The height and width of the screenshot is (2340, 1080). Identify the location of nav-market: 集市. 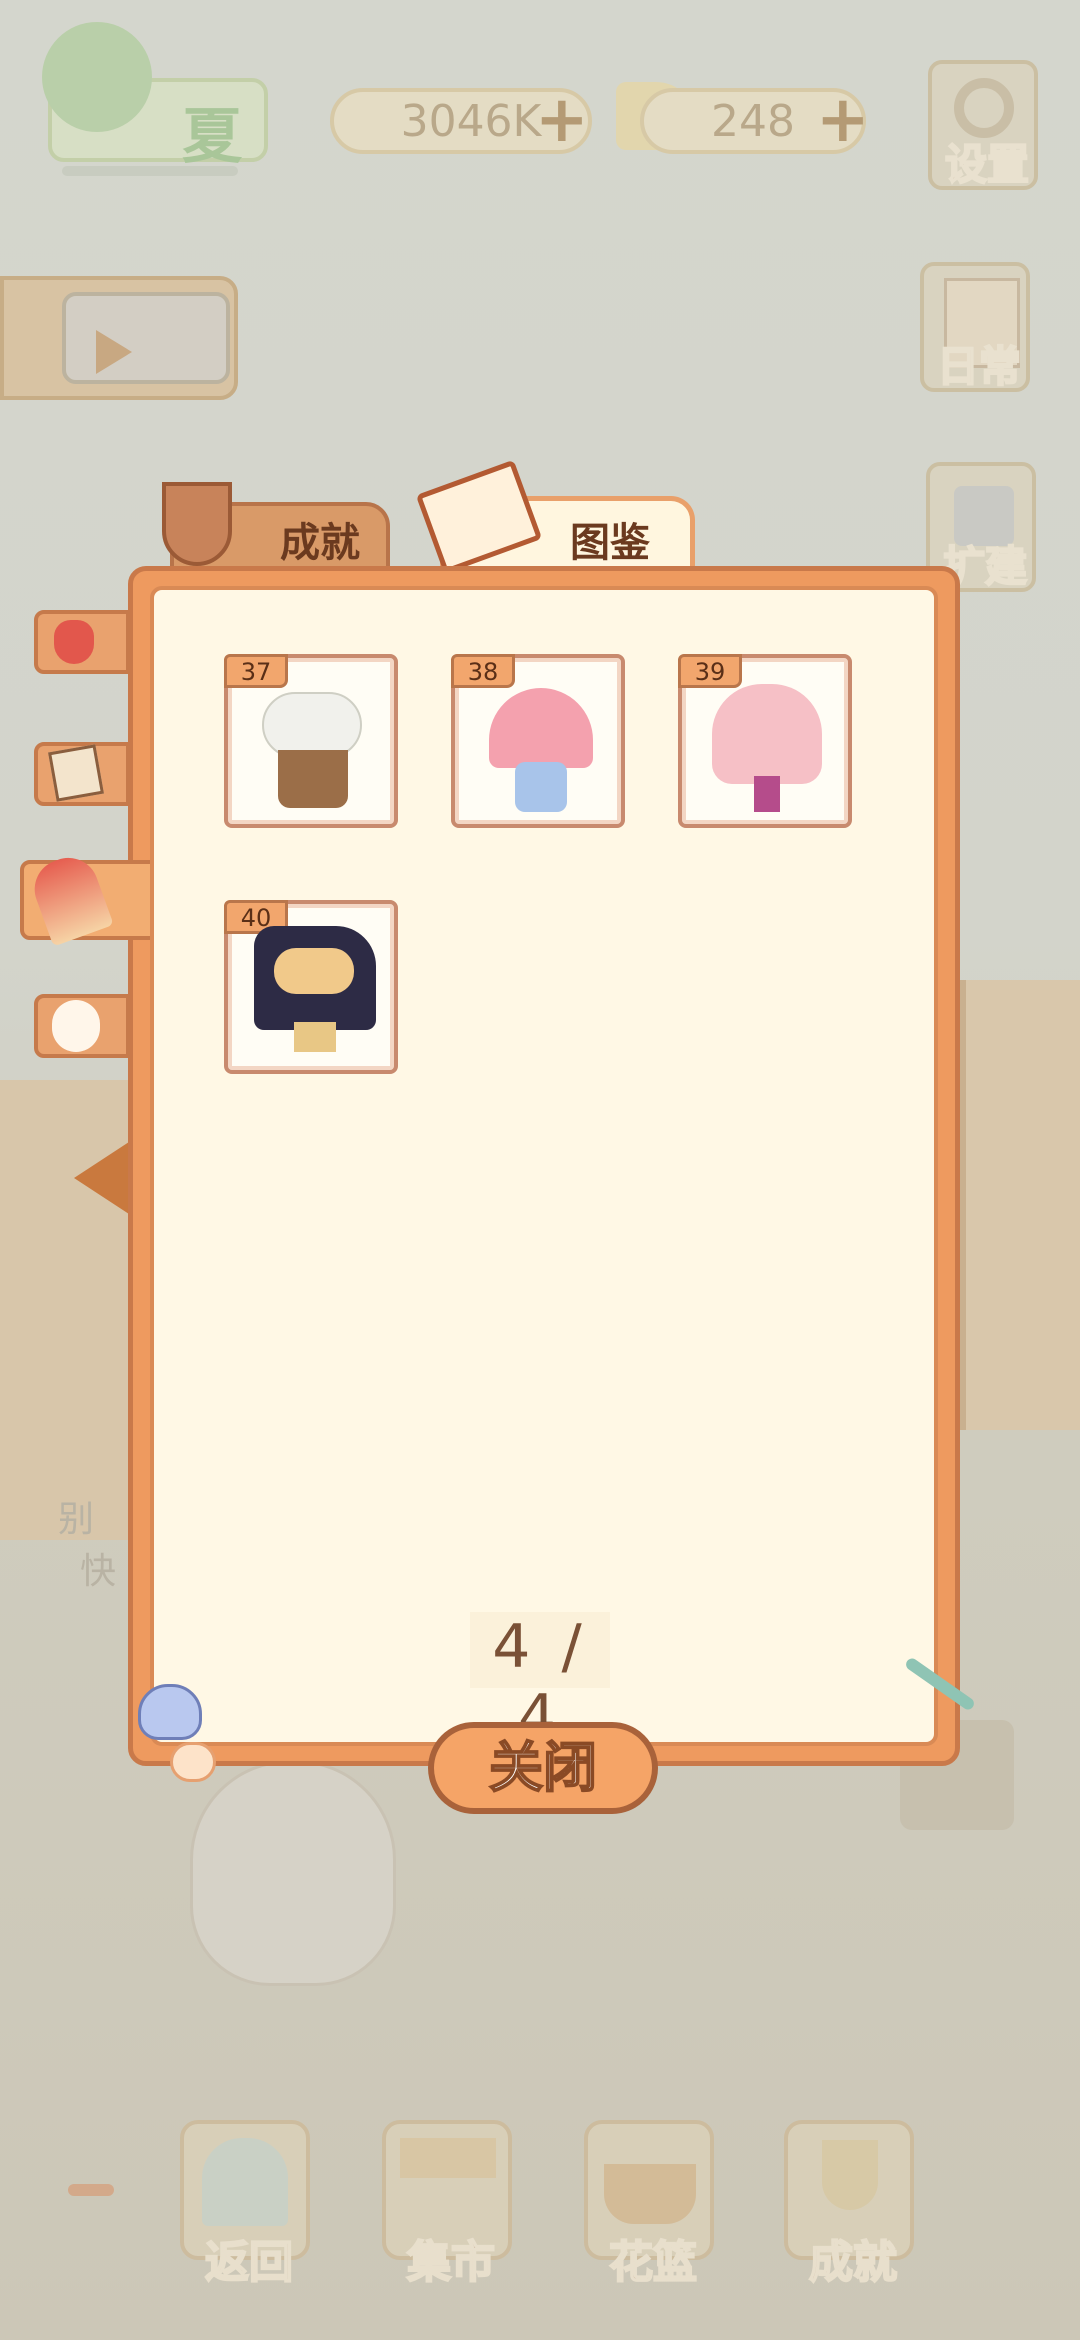
(447, 2204).